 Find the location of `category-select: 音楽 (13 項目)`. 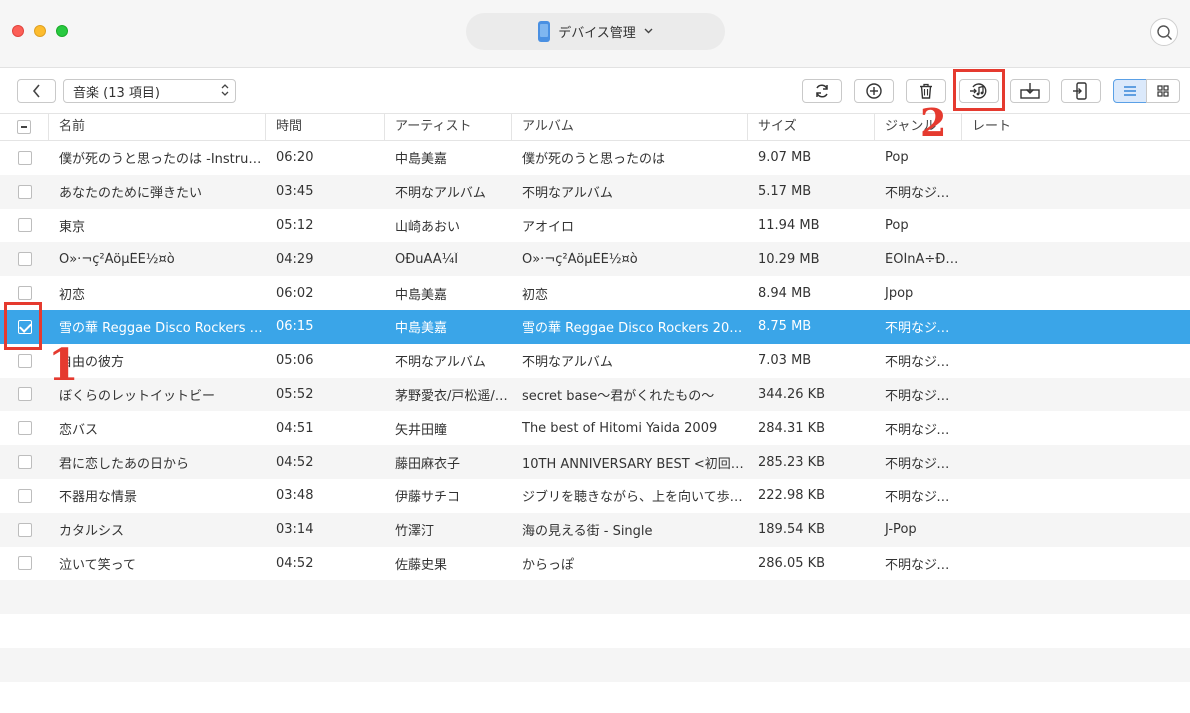

category-select: 音楽 (13 項目) is located at coordinates (149, 91).